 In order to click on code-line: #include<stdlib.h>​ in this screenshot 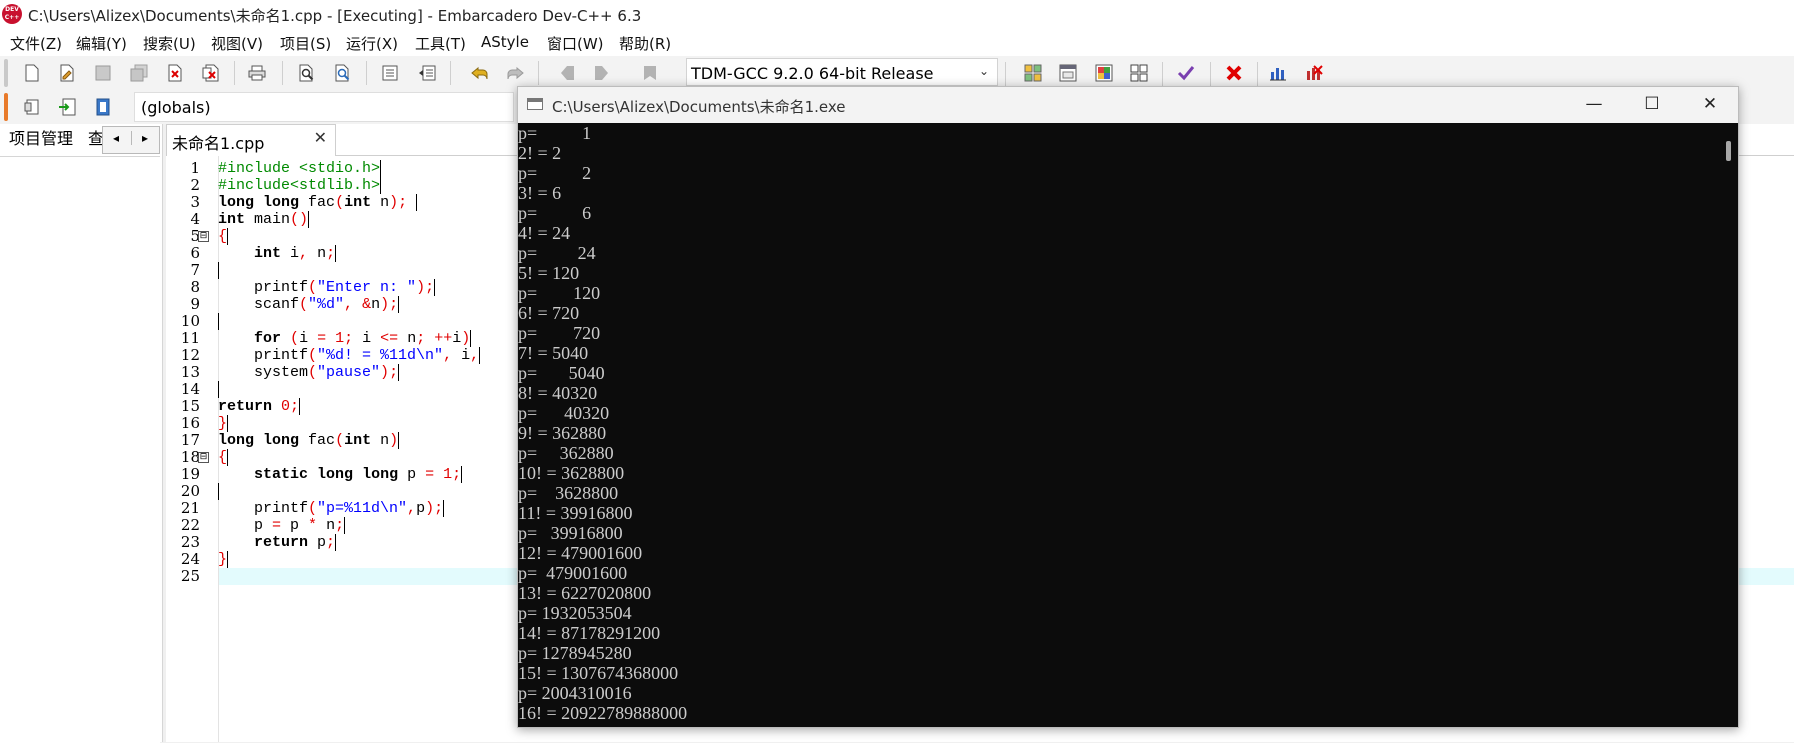, I will do `click(300, 185)`.